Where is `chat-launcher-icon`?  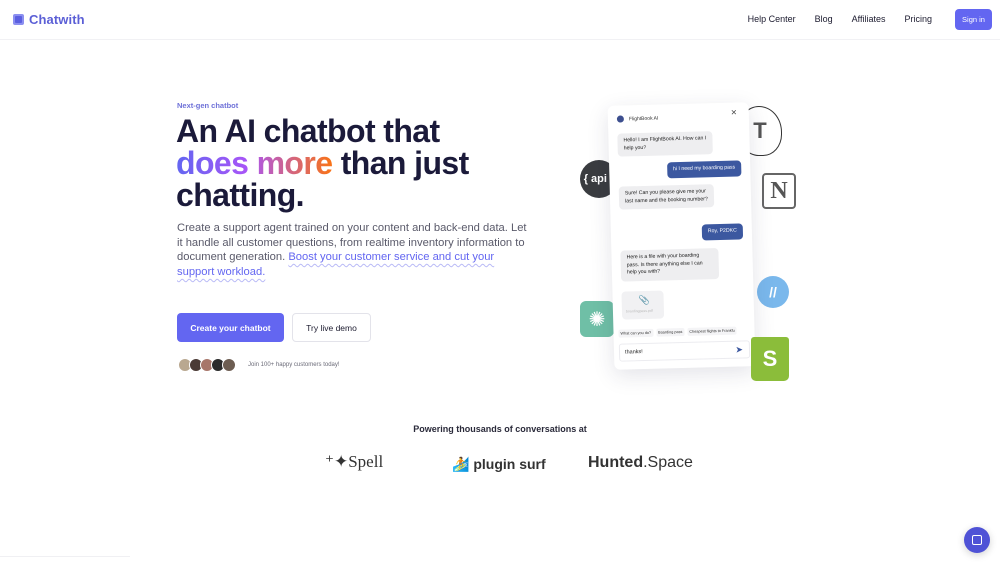 chat-launcher-icon is located at coordinates (977, 540).